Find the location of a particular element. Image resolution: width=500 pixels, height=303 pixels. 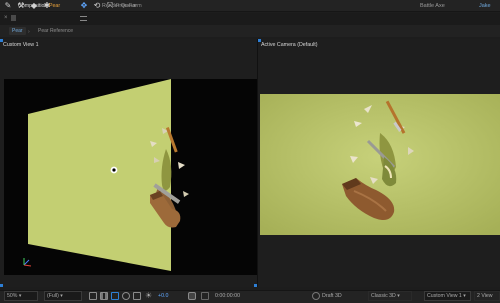

view-layout-value: 2 View is located at coordinates (485, 296).